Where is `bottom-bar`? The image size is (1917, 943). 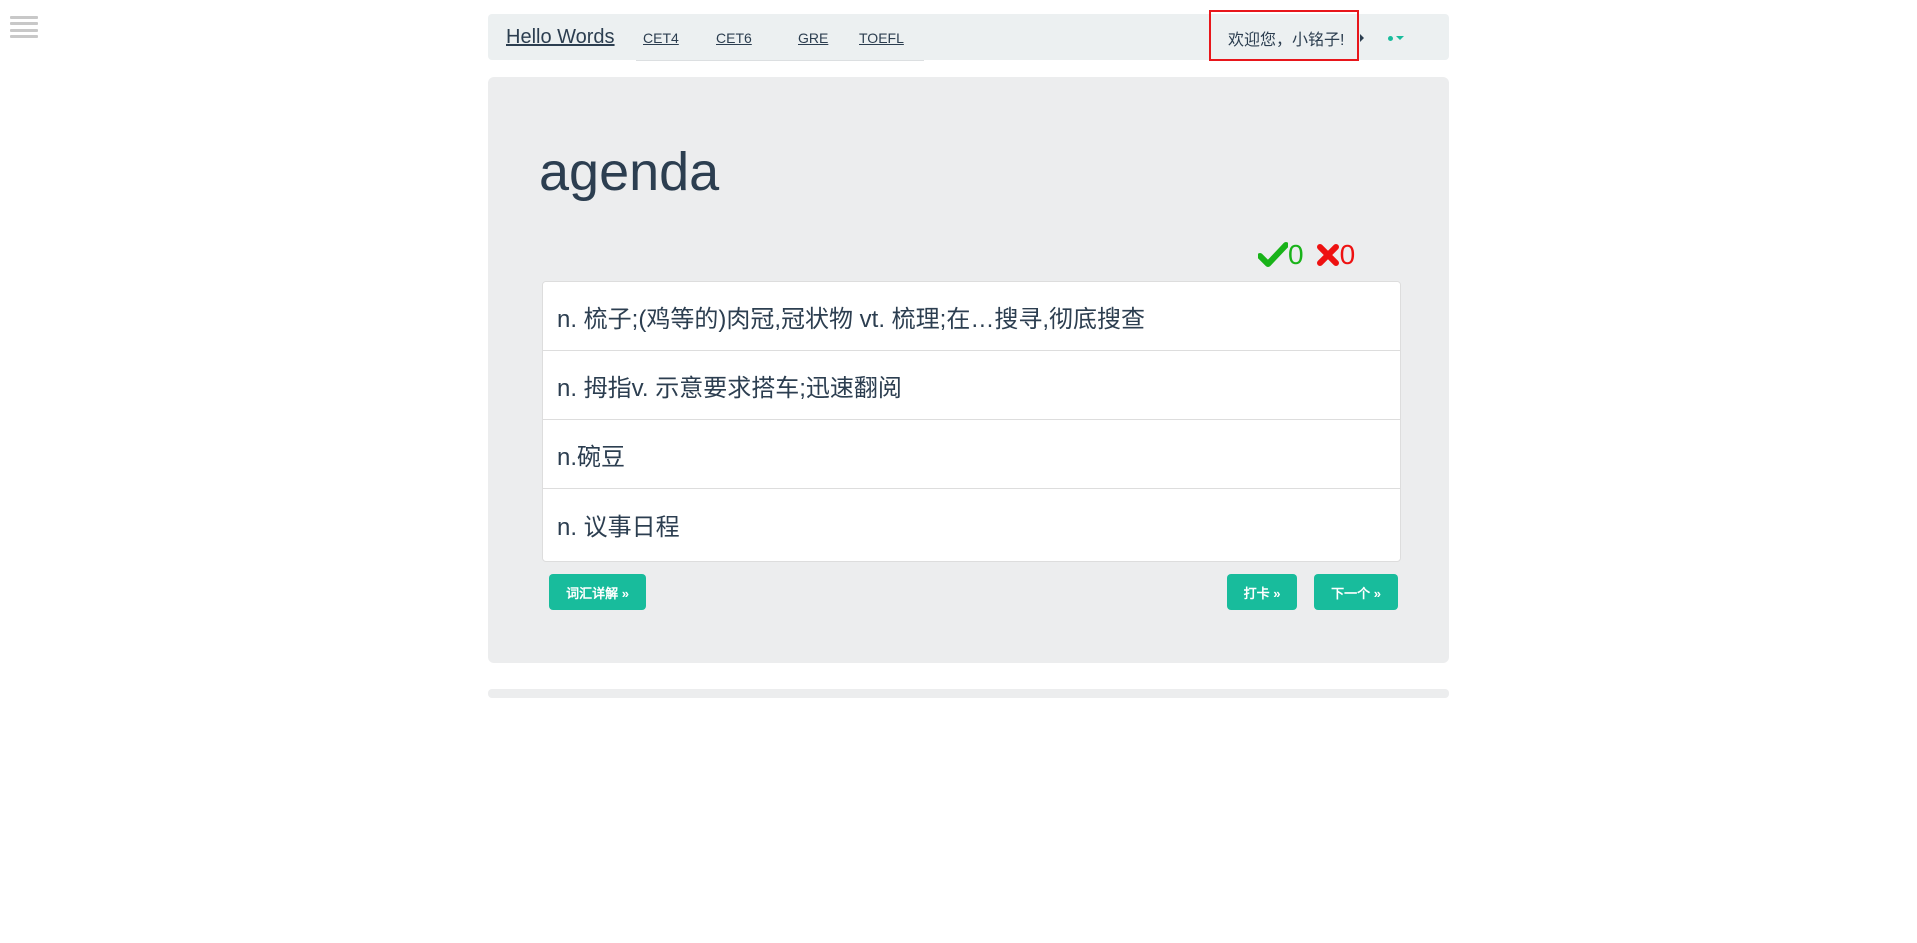 bottom-bar is located at coordinates (968, 693).